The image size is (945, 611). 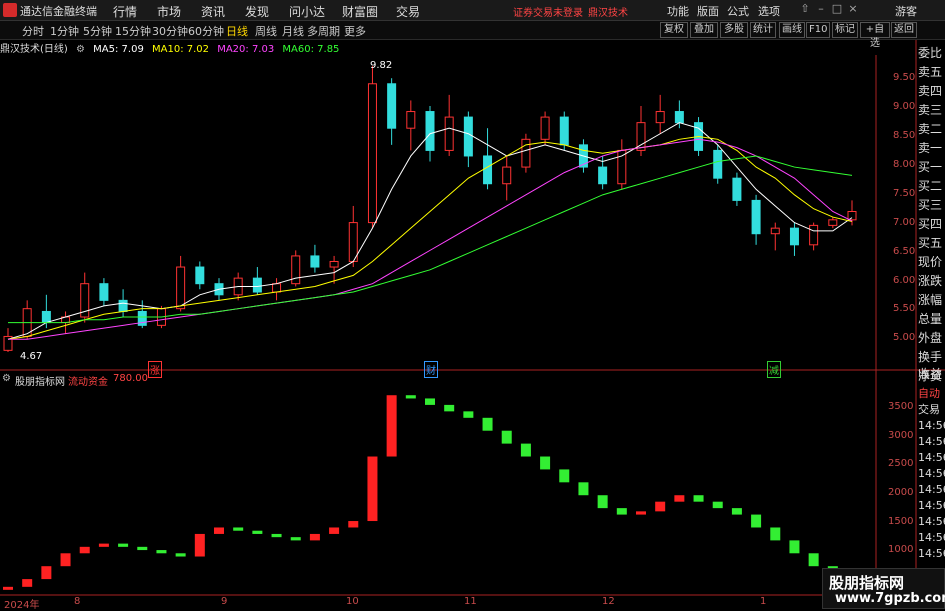 I want to click on auto-label: 自动, so click(x=931, y=394).